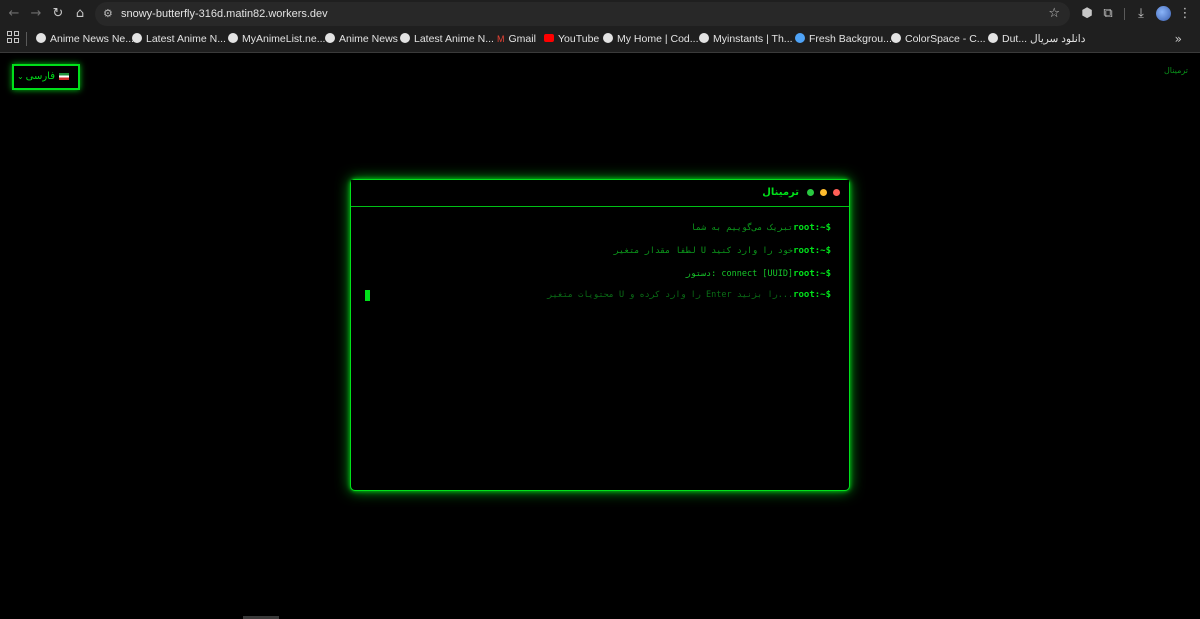  What do you see at coordinates (742, 228) in the screenshot?
I see `terminal-message: تبریک می‌گوییم به شما` at bounding box center [742, 228].